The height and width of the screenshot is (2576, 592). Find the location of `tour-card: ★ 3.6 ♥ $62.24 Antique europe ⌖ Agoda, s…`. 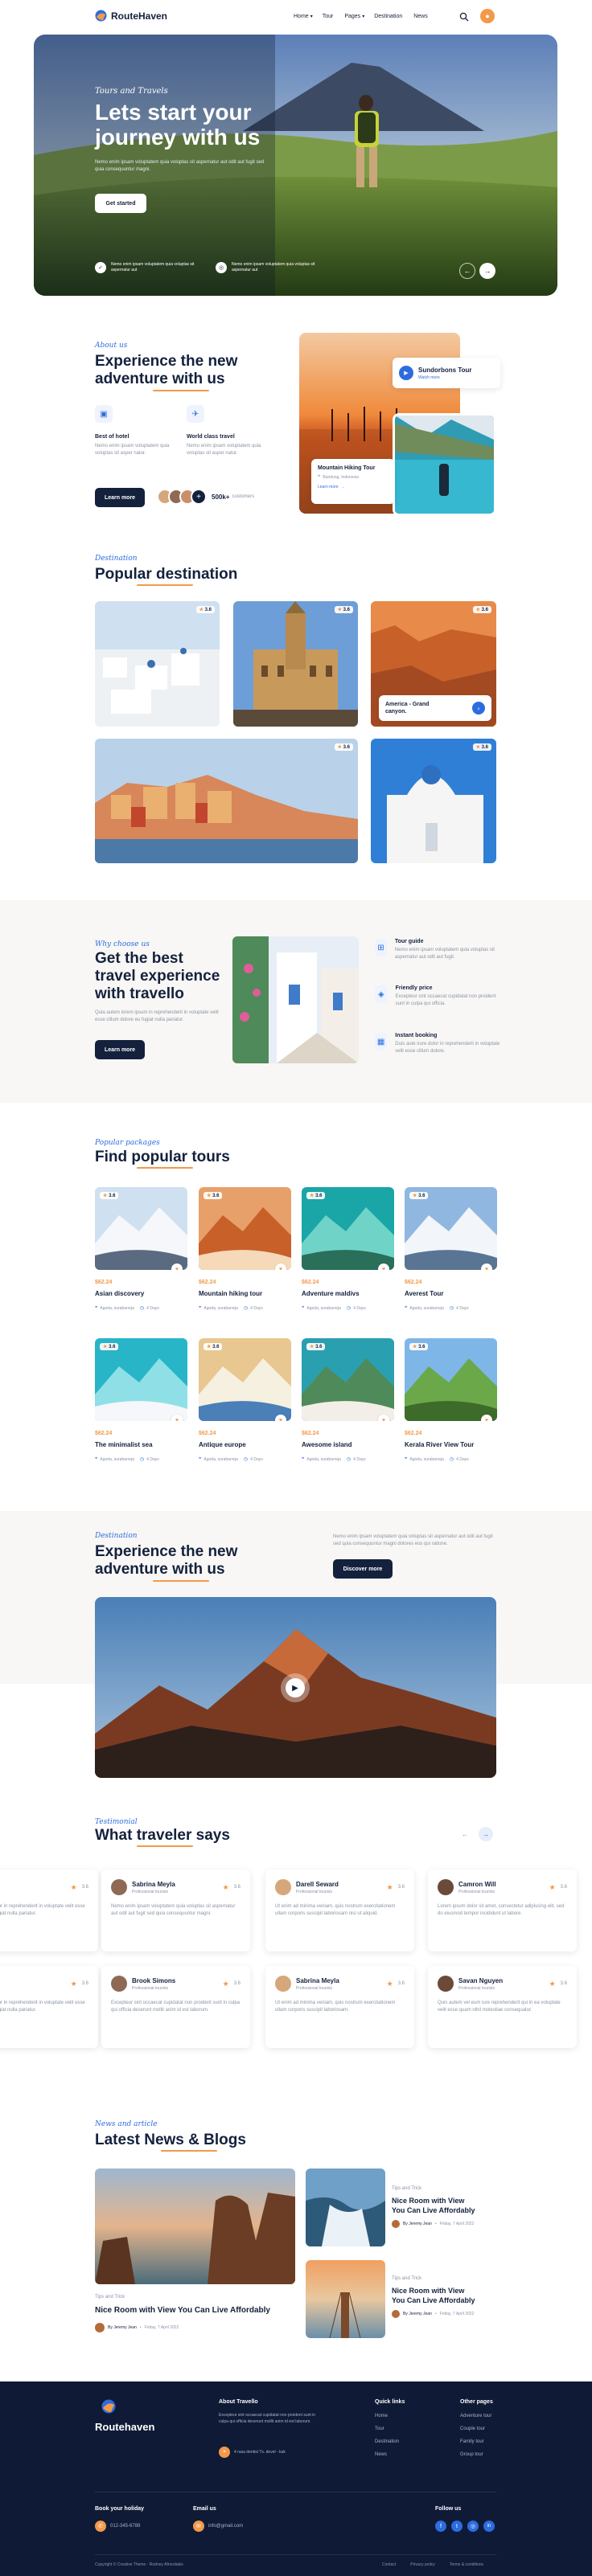

tour-card: ★ 3.6 ♥ $62.24 Antique europe ⌖ Agoda, s… is located at coordinates (245, 1406).